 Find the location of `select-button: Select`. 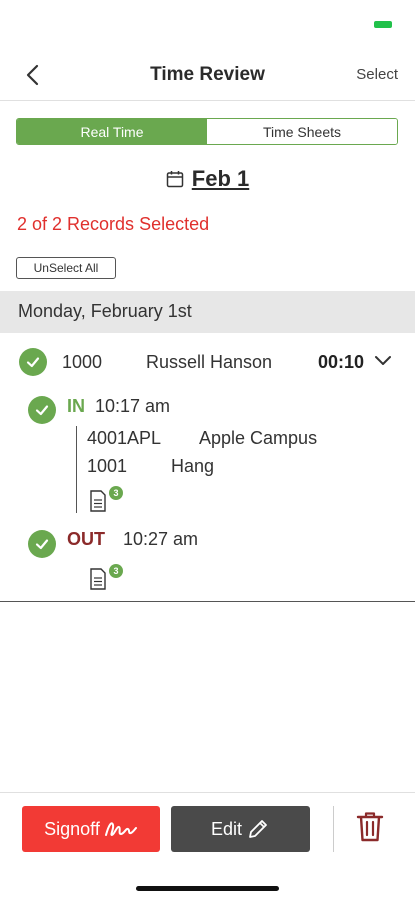

select-button: Select is located at coordinates (377, 74).